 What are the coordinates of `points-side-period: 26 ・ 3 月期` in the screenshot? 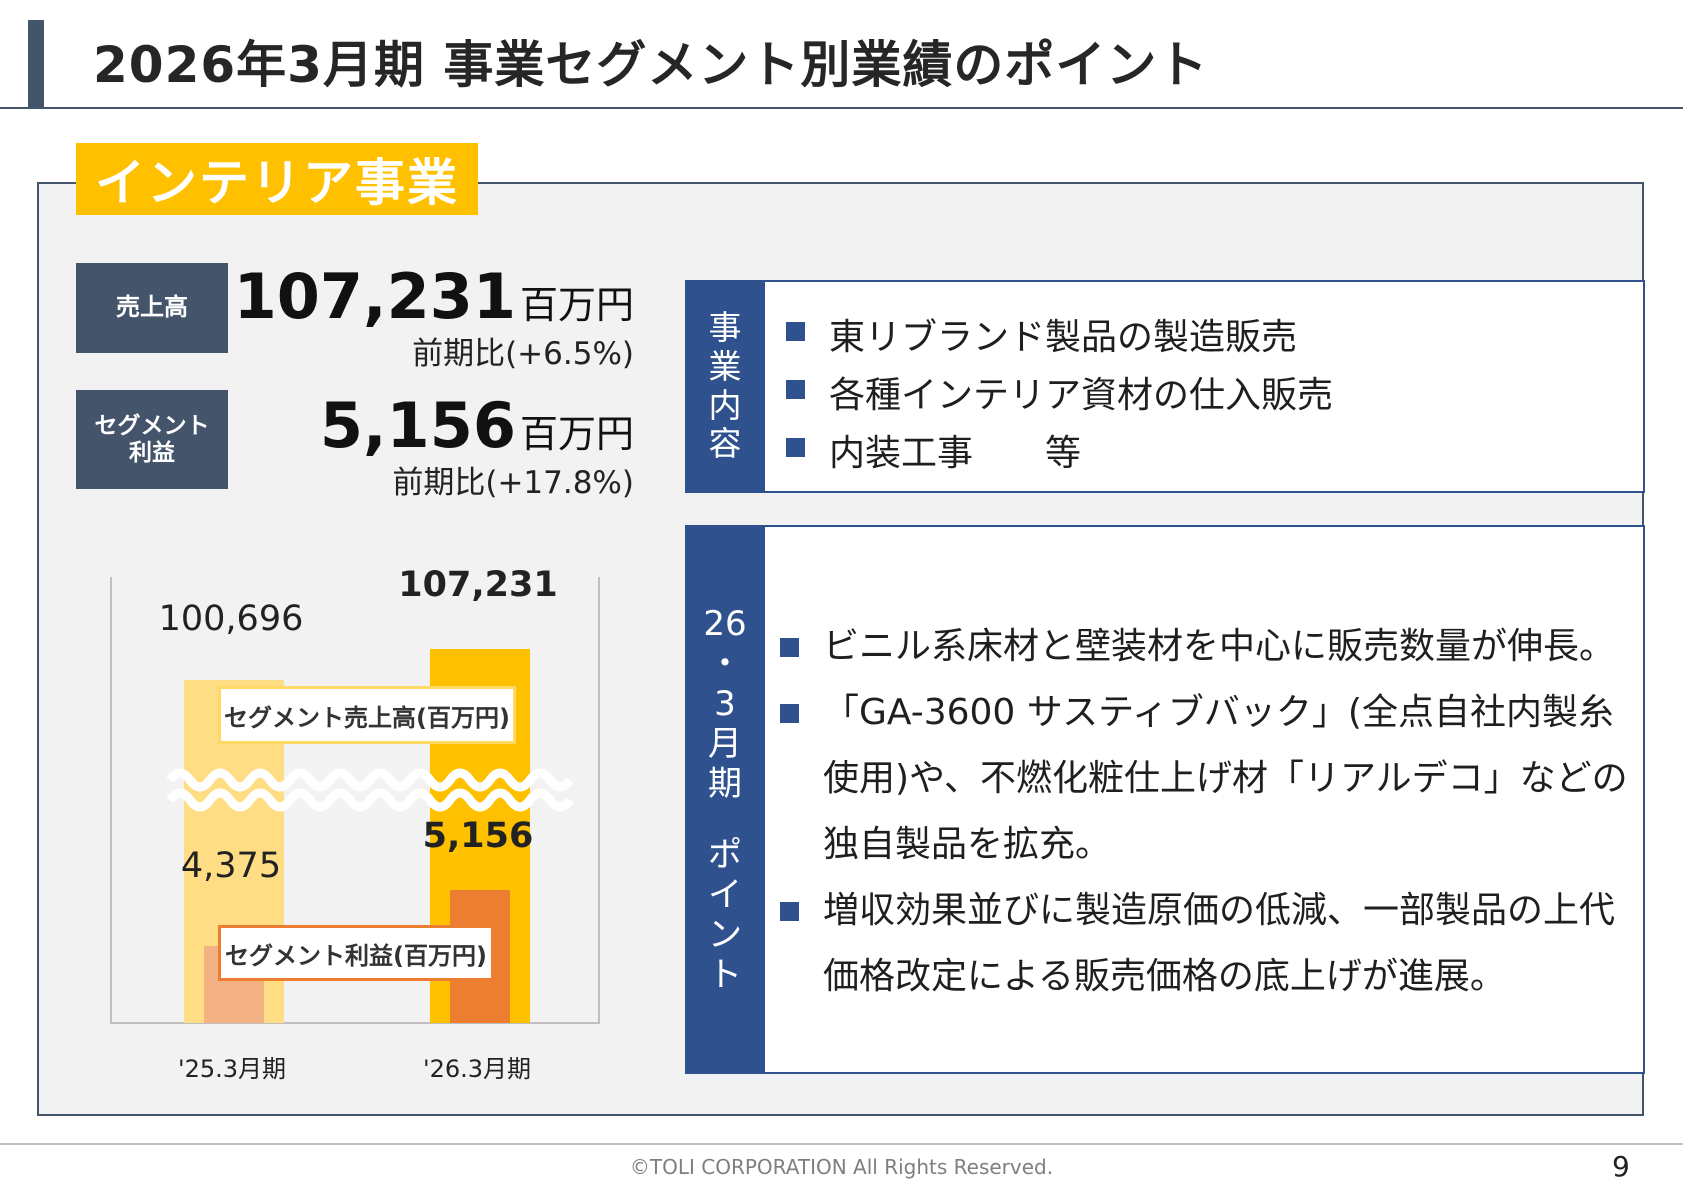 It's located at (724, 704).